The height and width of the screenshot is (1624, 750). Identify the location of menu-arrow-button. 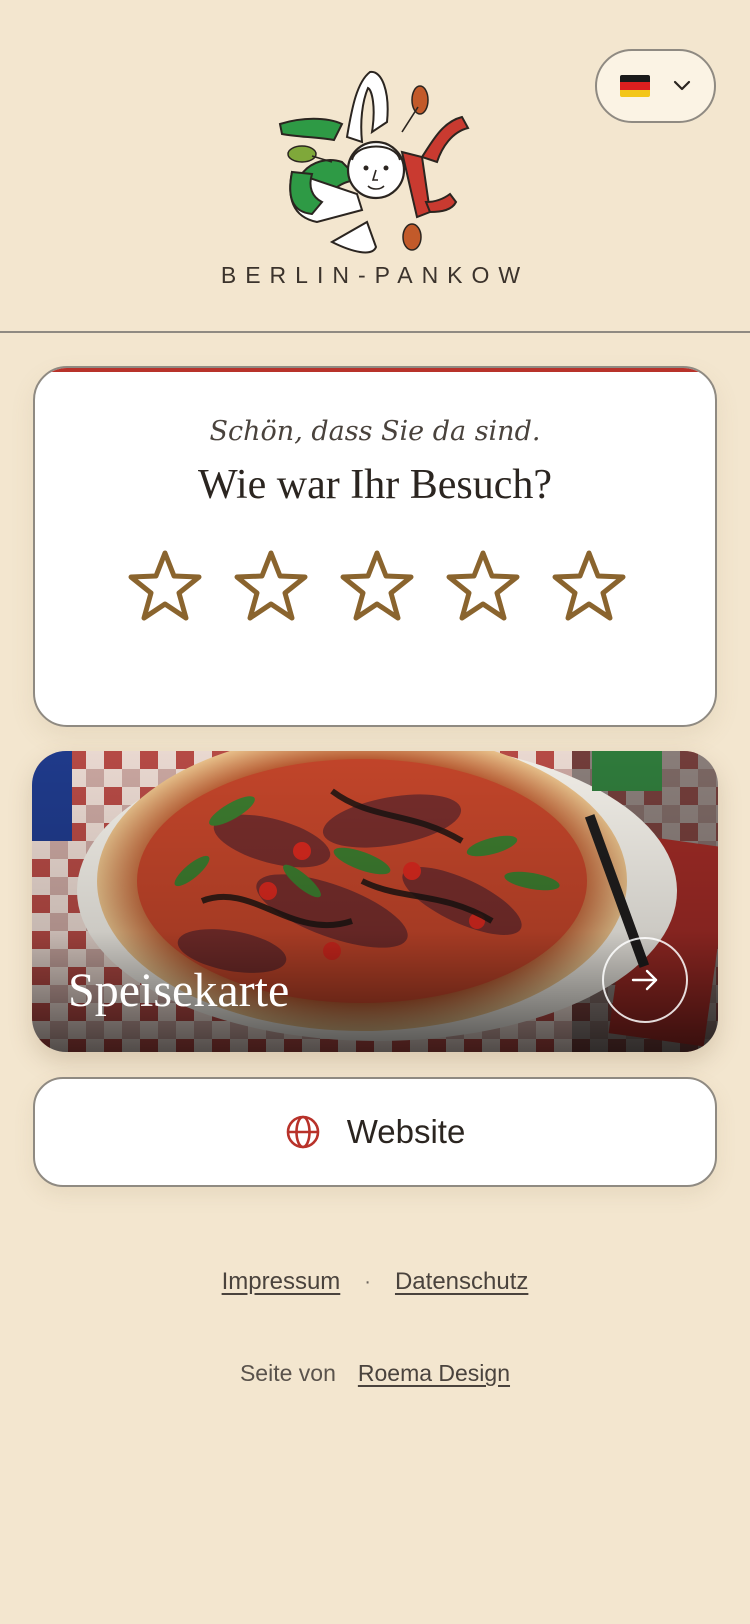
(645, 980).